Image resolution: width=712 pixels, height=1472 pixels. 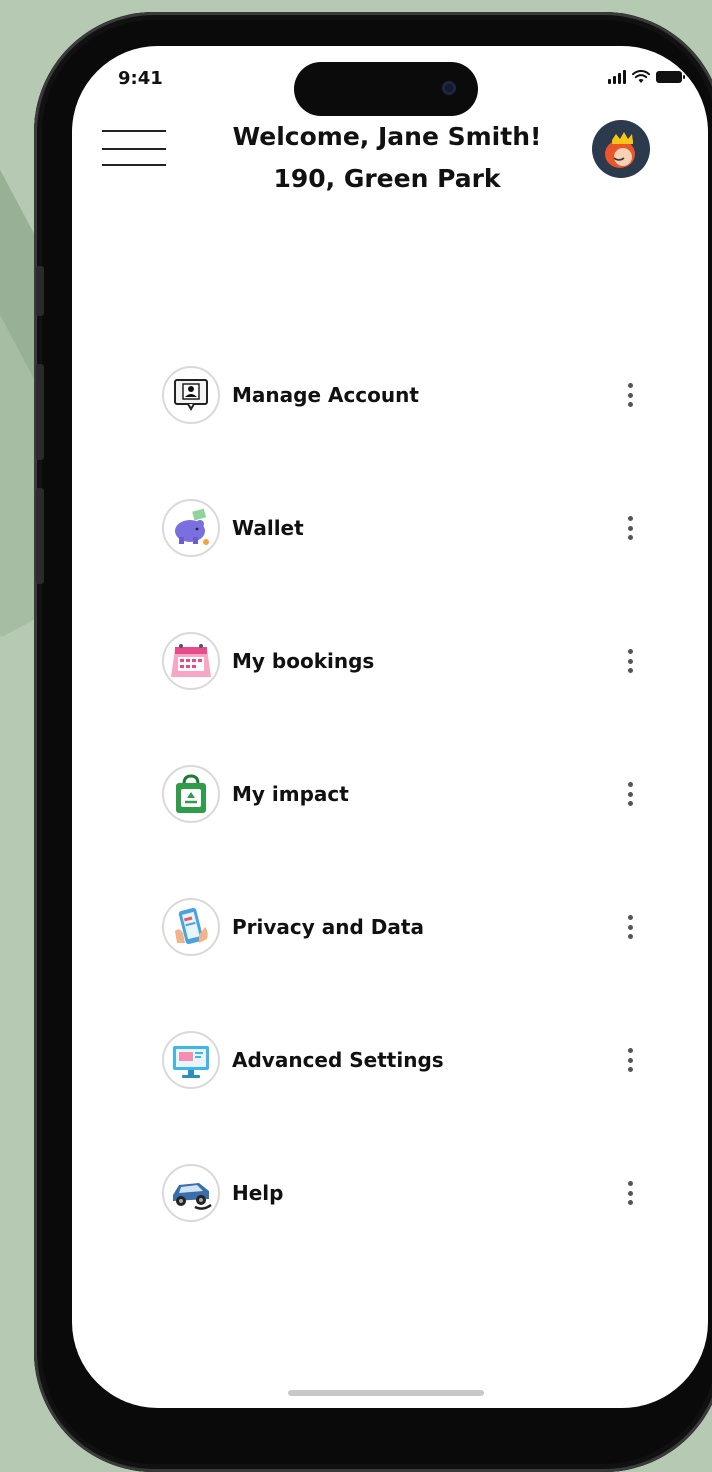 I want to click on phone-action-button, so click(x=40, y=291).